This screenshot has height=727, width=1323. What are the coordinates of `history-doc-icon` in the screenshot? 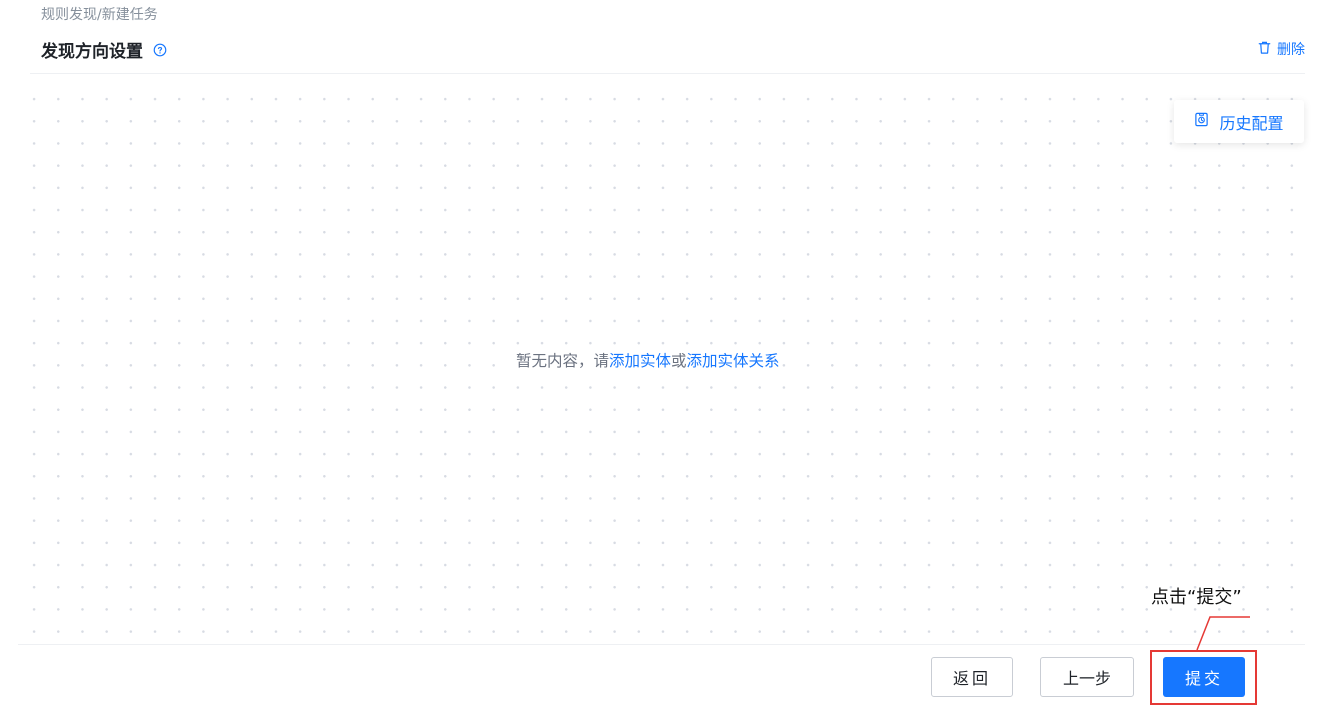 It's located at (1201, 121).